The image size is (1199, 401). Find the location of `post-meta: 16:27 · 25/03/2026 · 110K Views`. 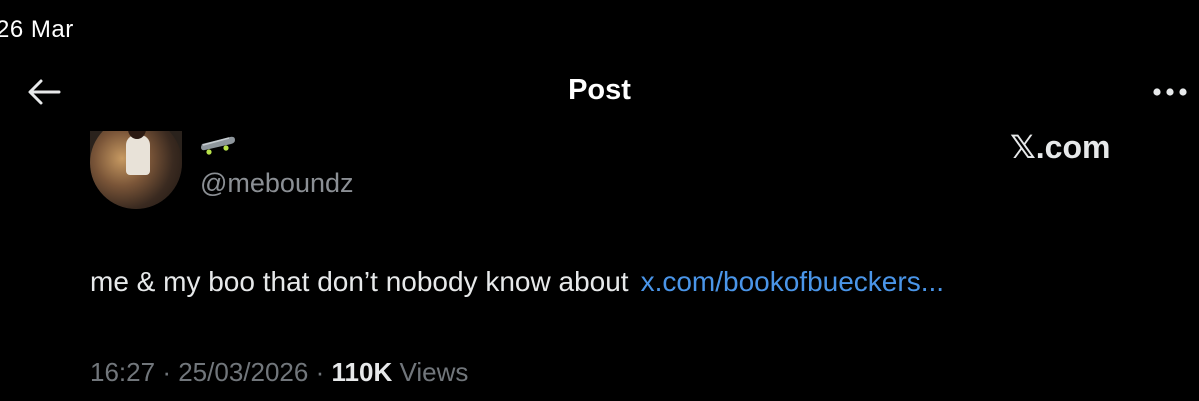

post-meta: 16:27 · 25/03/2026 · 110K Views is located at coordinates (279, 372).